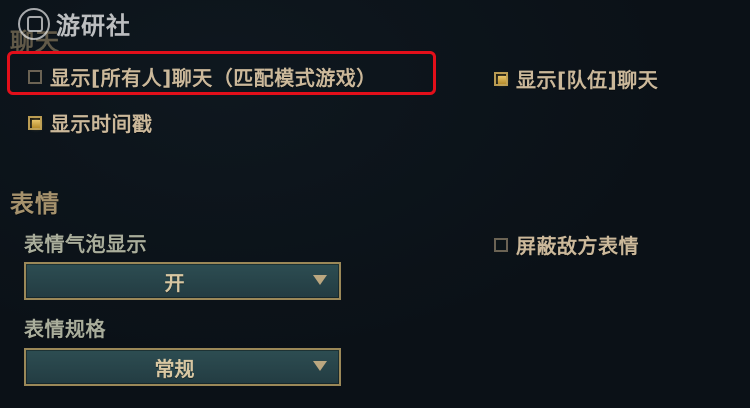 The width and height of the screenshot is (750, 408). Describe the element at coordinates (35, 204) in the screenshot. I see `emotes-section-title: 表情` at that location.